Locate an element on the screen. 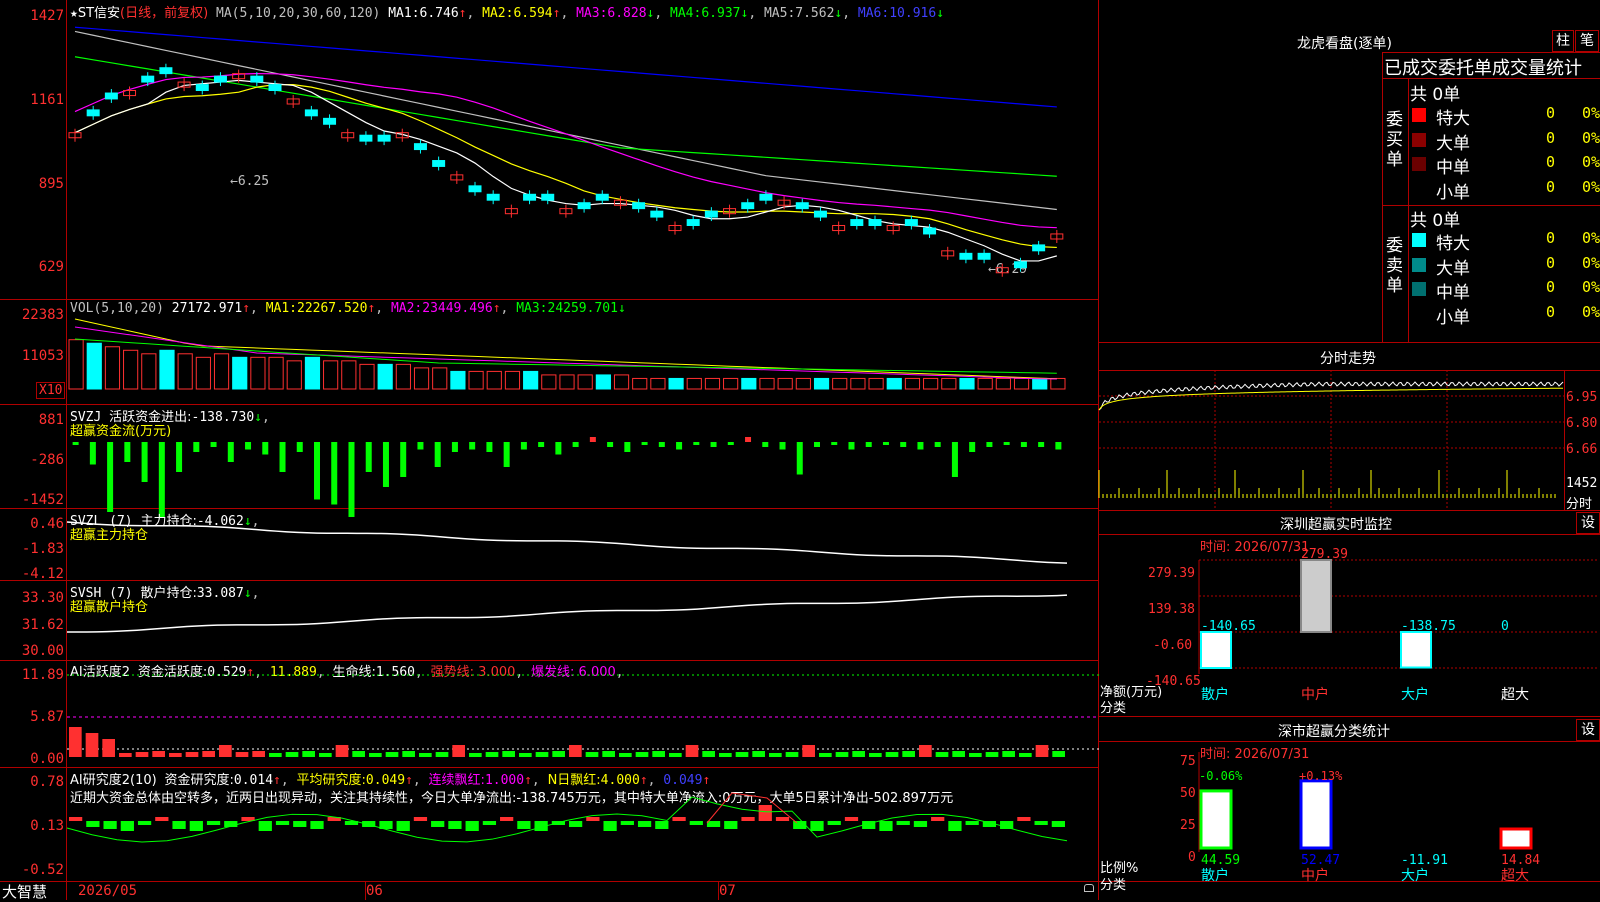  main-holding-chart is located at coordinates (582, 545).